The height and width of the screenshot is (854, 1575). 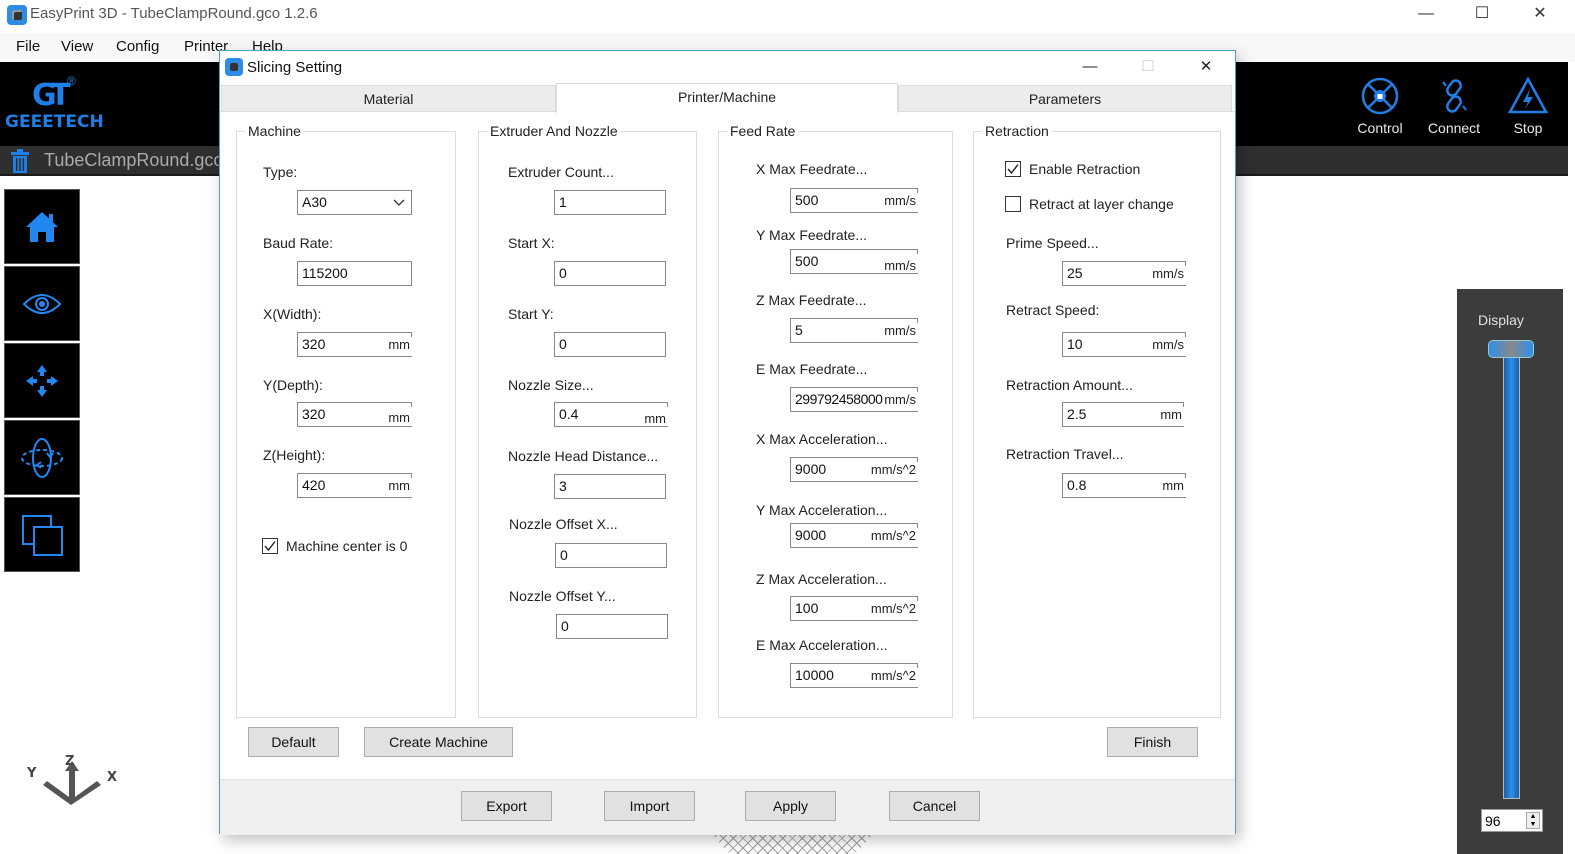 I want to click on nozzle-size-input: 0.4 mm, so click(x=611, y=414).